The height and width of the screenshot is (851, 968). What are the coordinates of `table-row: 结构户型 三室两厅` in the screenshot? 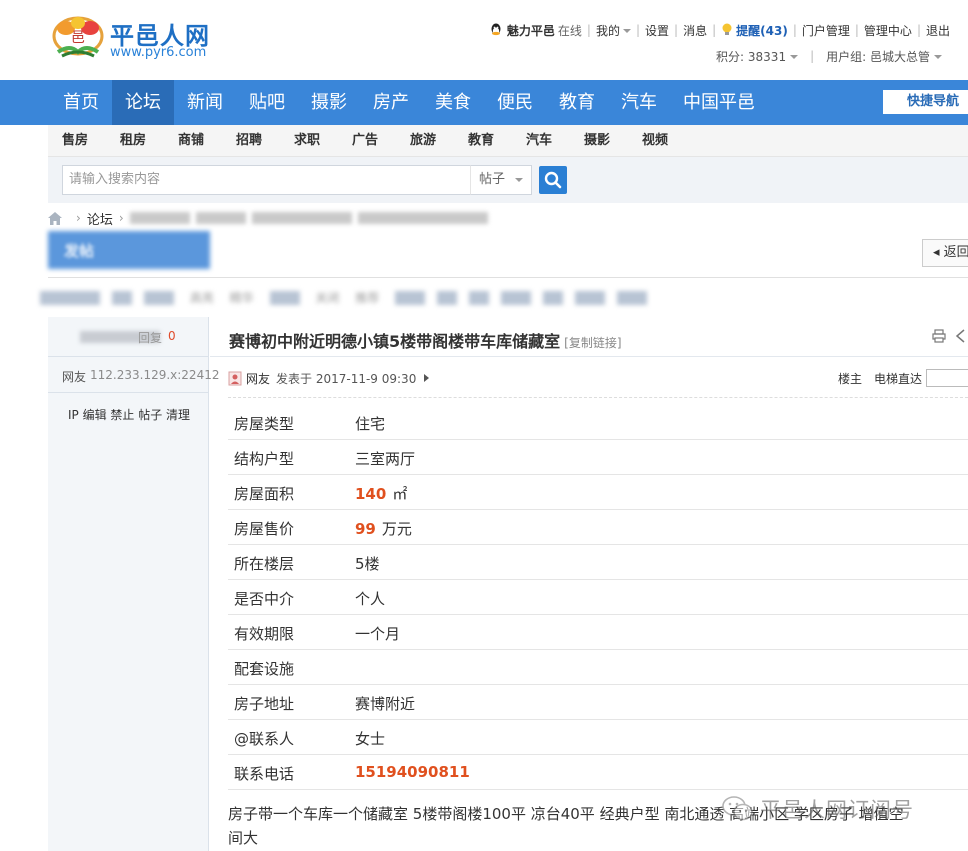 It's located at (598, 457).